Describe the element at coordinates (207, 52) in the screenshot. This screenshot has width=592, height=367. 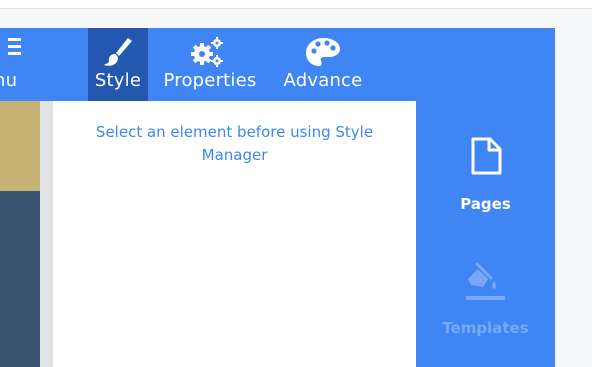
I see `gears-icon` at that location.